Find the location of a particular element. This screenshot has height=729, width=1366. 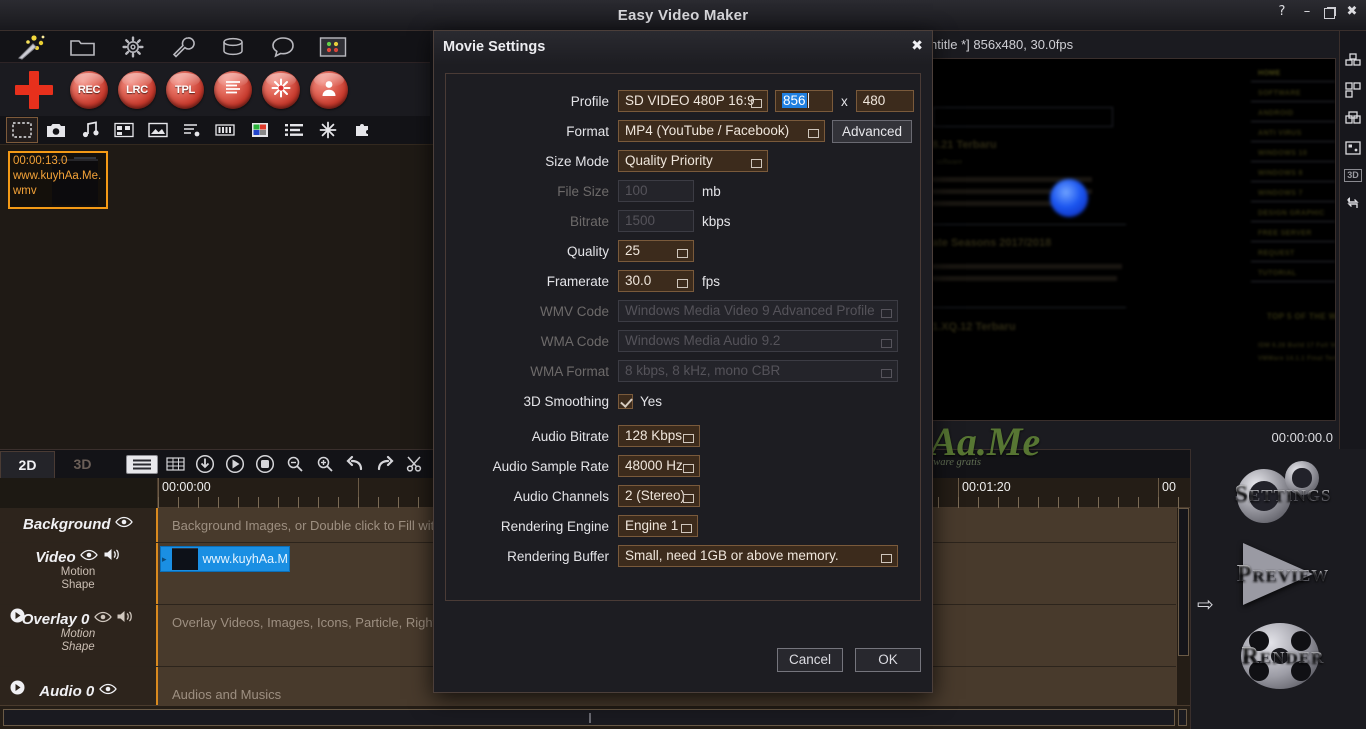

timeline-vertical-scrollbar is located at coordinates (1183, 618).